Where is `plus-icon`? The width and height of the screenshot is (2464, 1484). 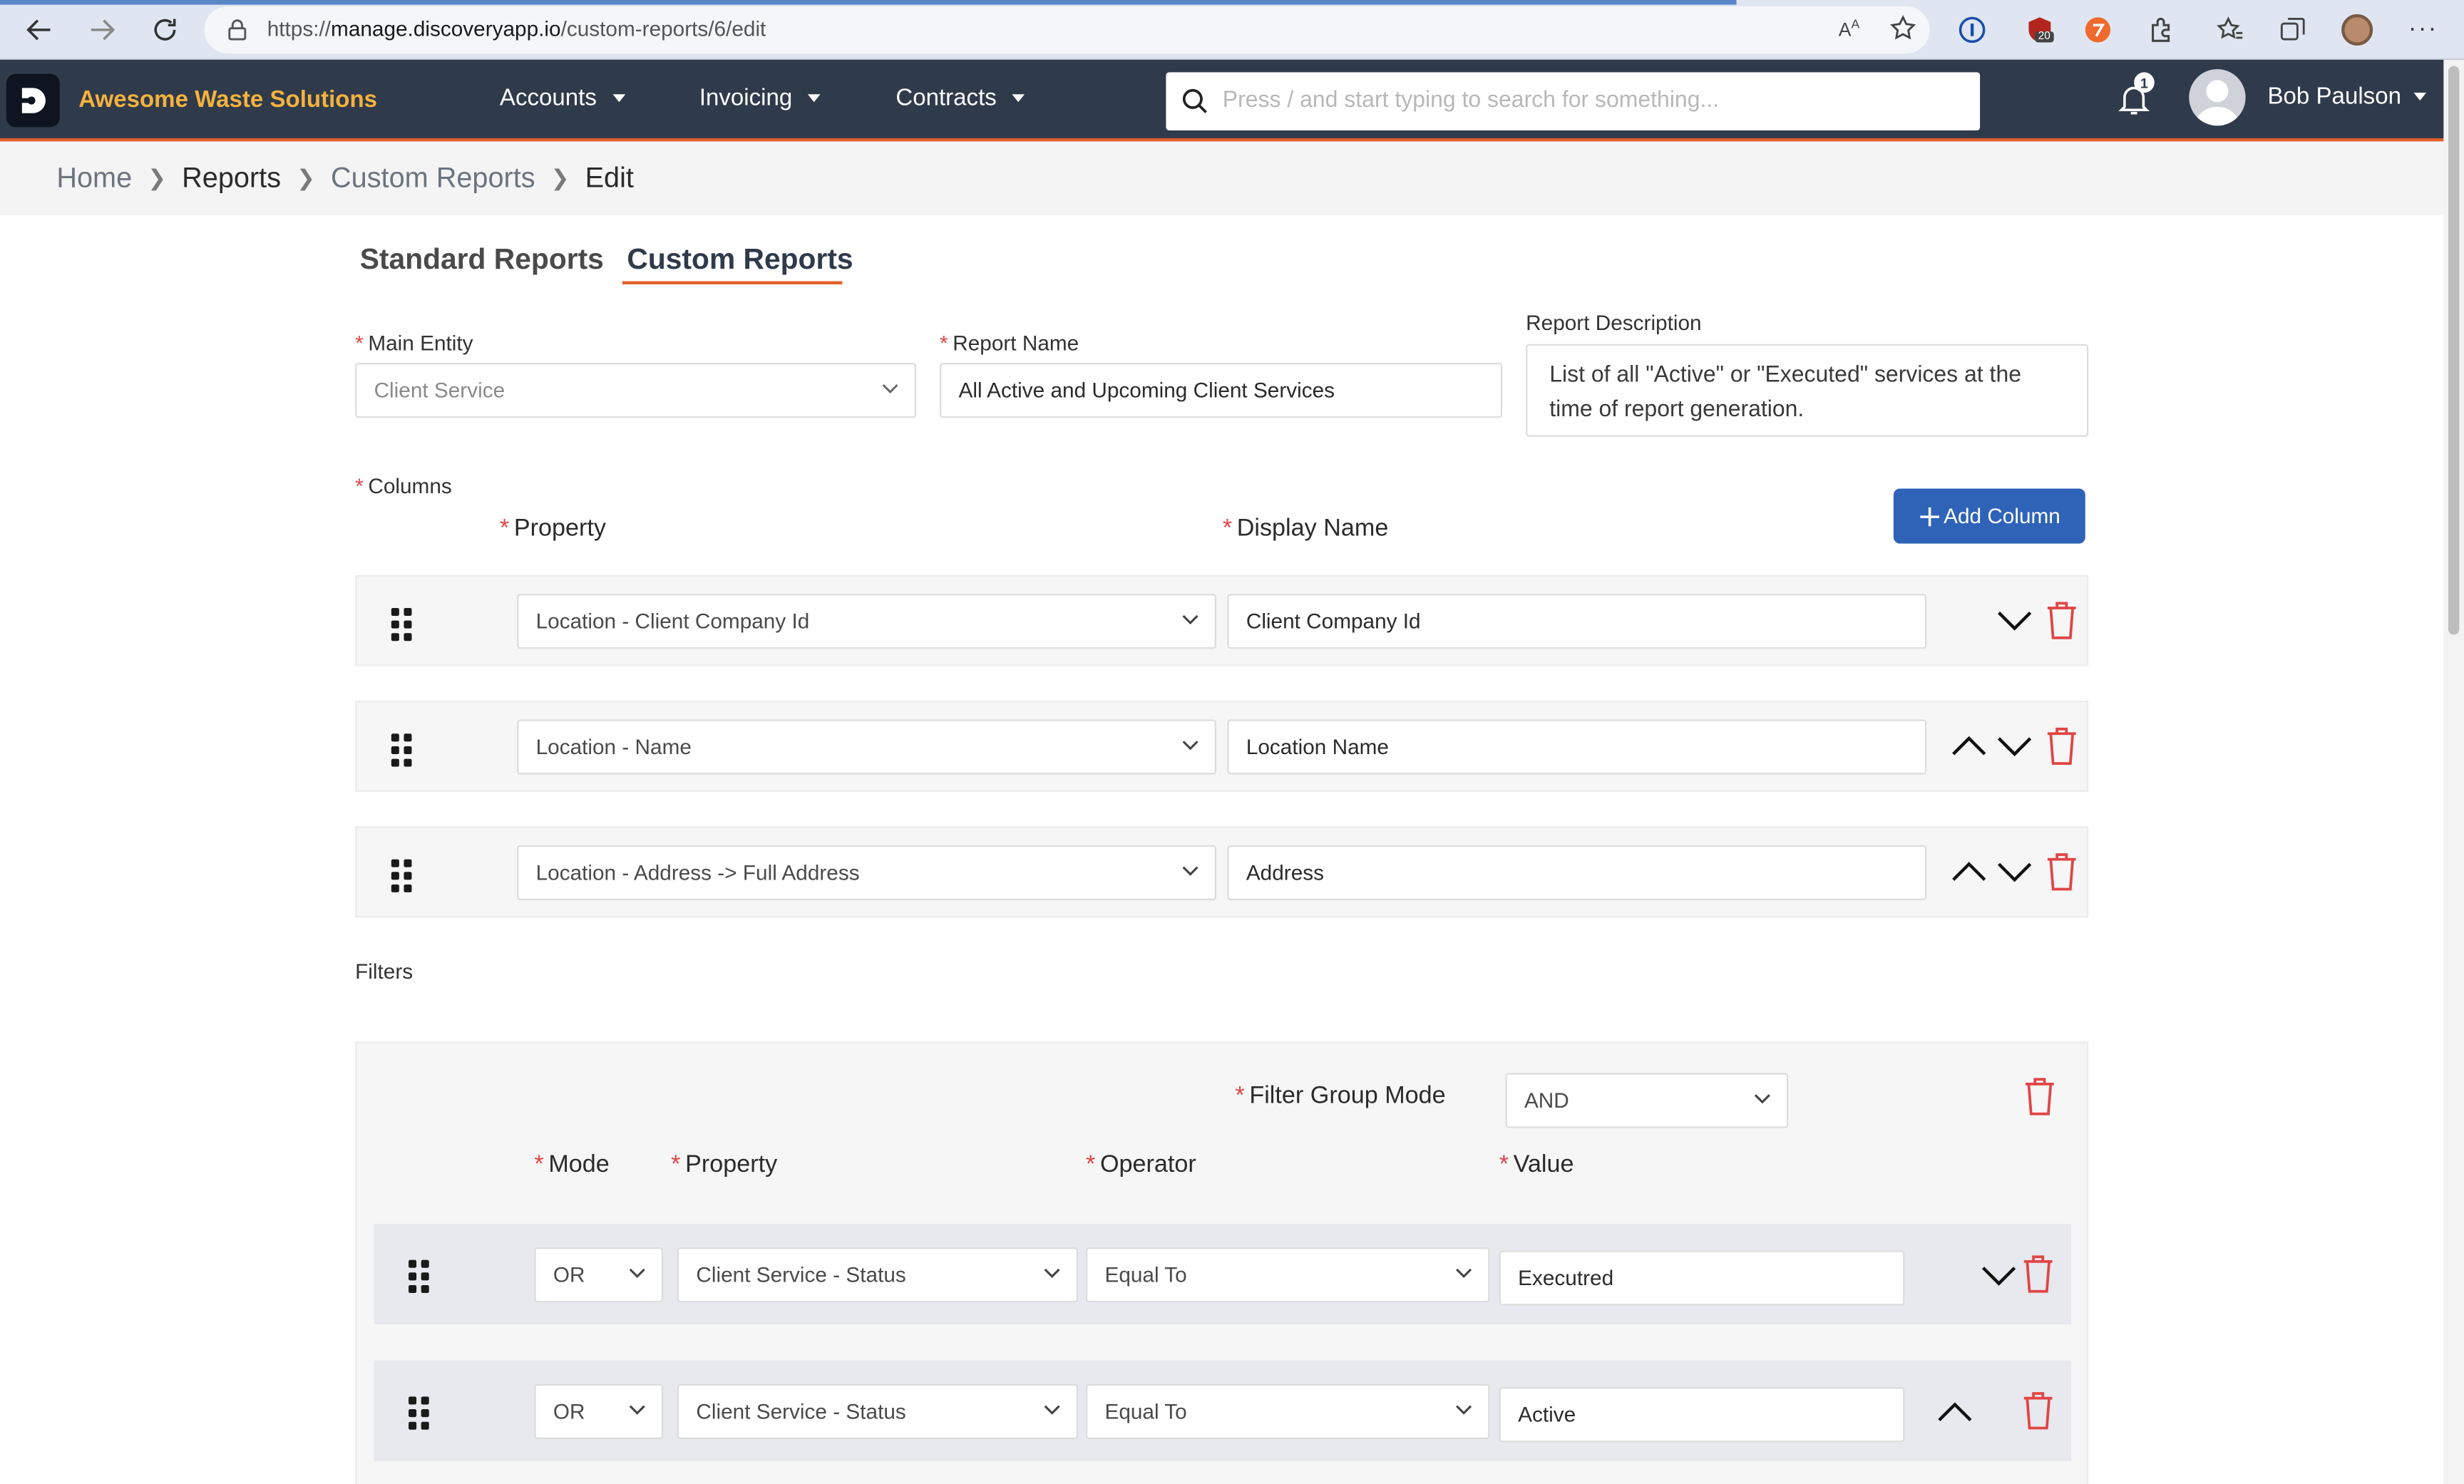 plus-icon is located at coordinates (1929, 516).